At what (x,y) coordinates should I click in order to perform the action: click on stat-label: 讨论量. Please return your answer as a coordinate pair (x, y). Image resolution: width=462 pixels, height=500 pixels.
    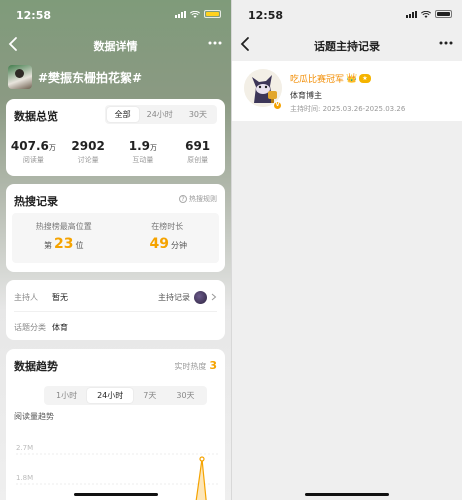
    Looking at the image, I should click on (88, 160).